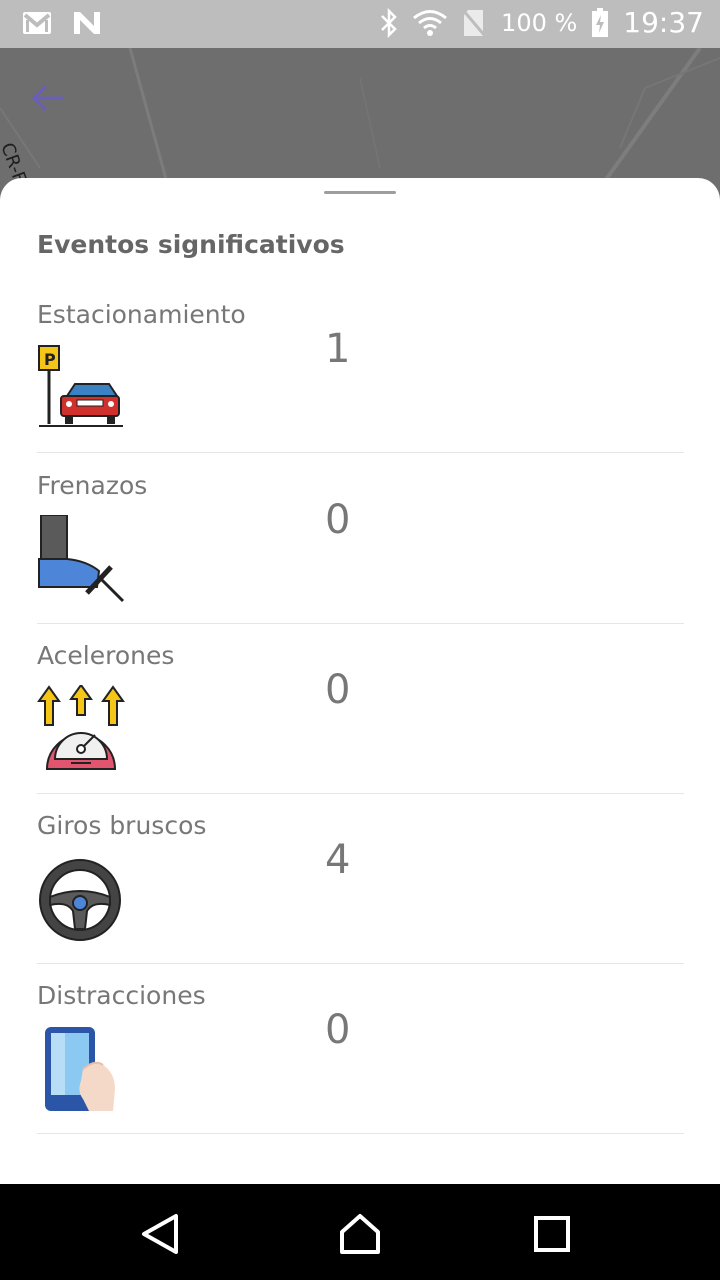 This screenshot has width=720, height=1280. What do you see at coordinates (360, 1048) in the screenshot?
I see `event-row-distracciones: Distracciones 0` at bounding box center [360, 1048].